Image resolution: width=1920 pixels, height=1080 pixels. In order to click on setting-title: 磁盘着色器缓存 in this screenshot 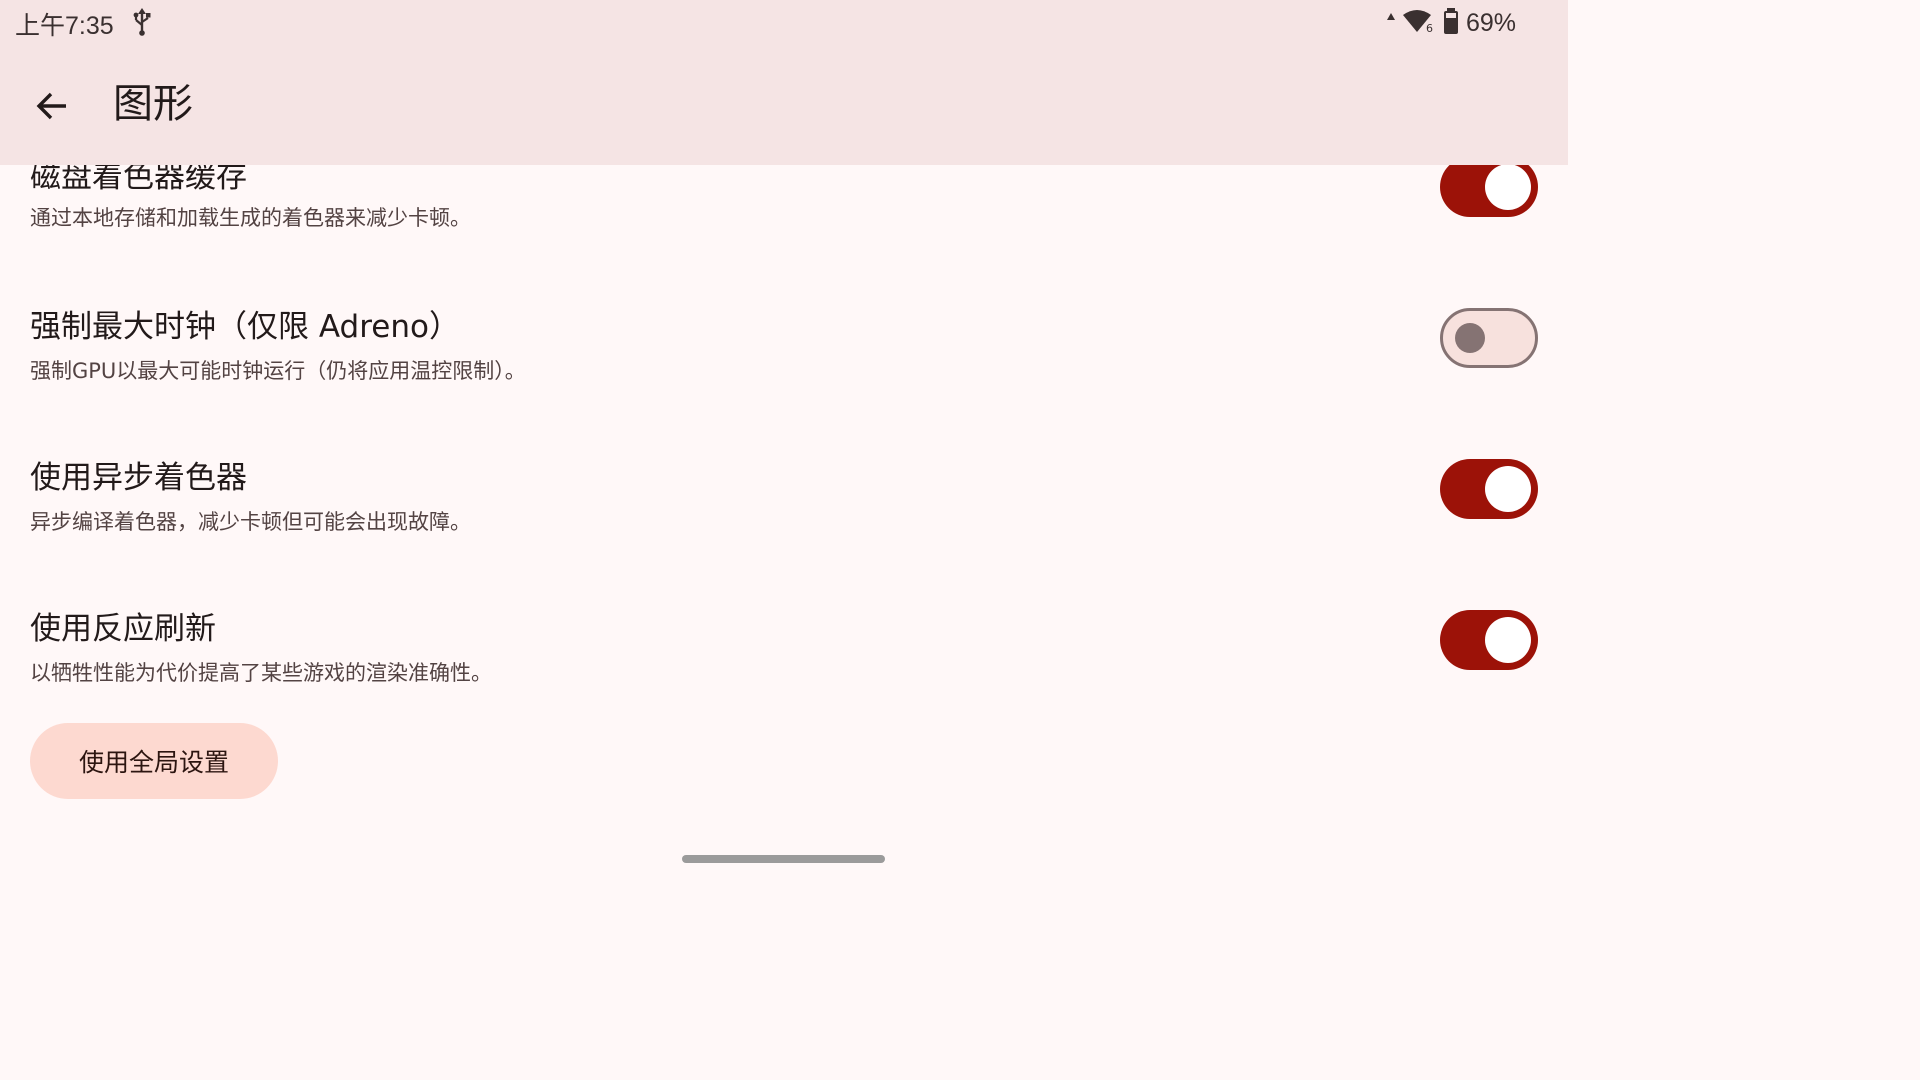, I will do `click(138, 180)`.